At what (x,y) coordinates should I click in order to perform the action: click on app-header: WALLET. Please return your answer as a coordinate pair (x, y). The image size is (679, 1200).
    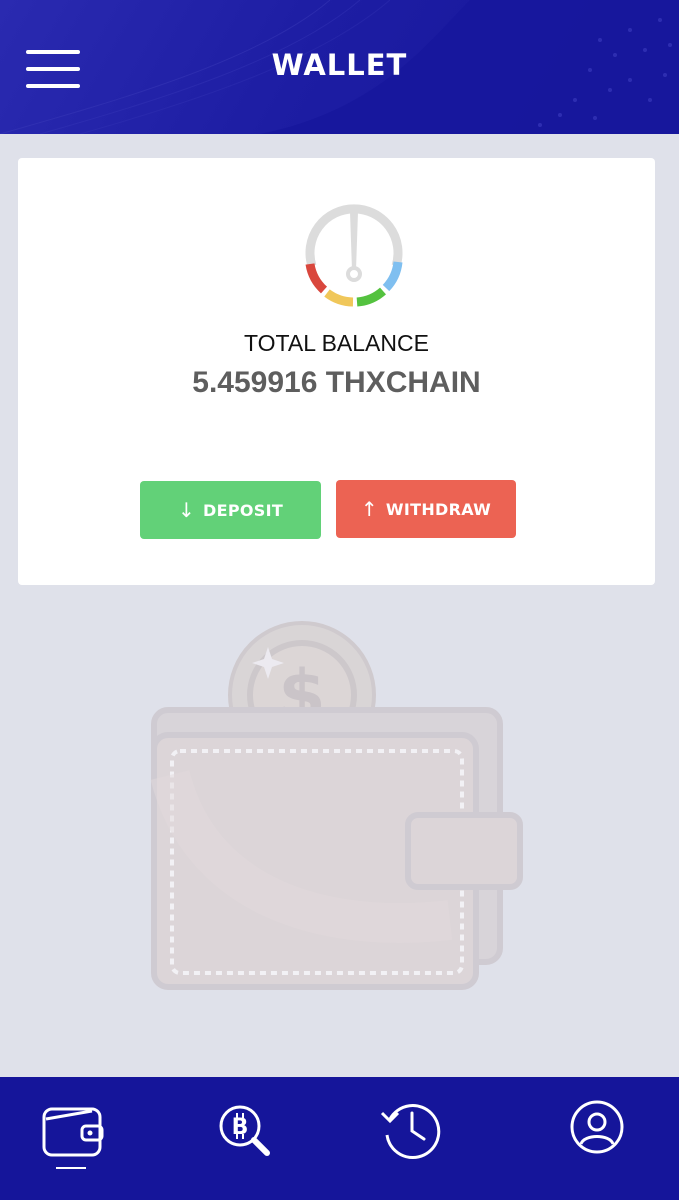
    Looking at the image, I should click on (339, 67).